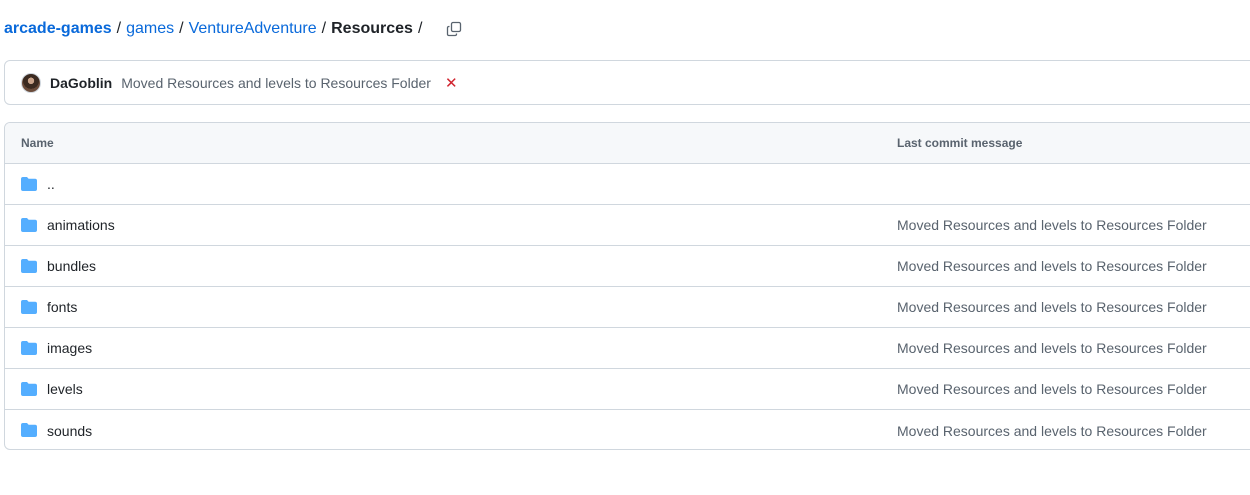  I want to click on breadcrumb-link-ventureadventure: VentureAdventure, so click(253, 29).